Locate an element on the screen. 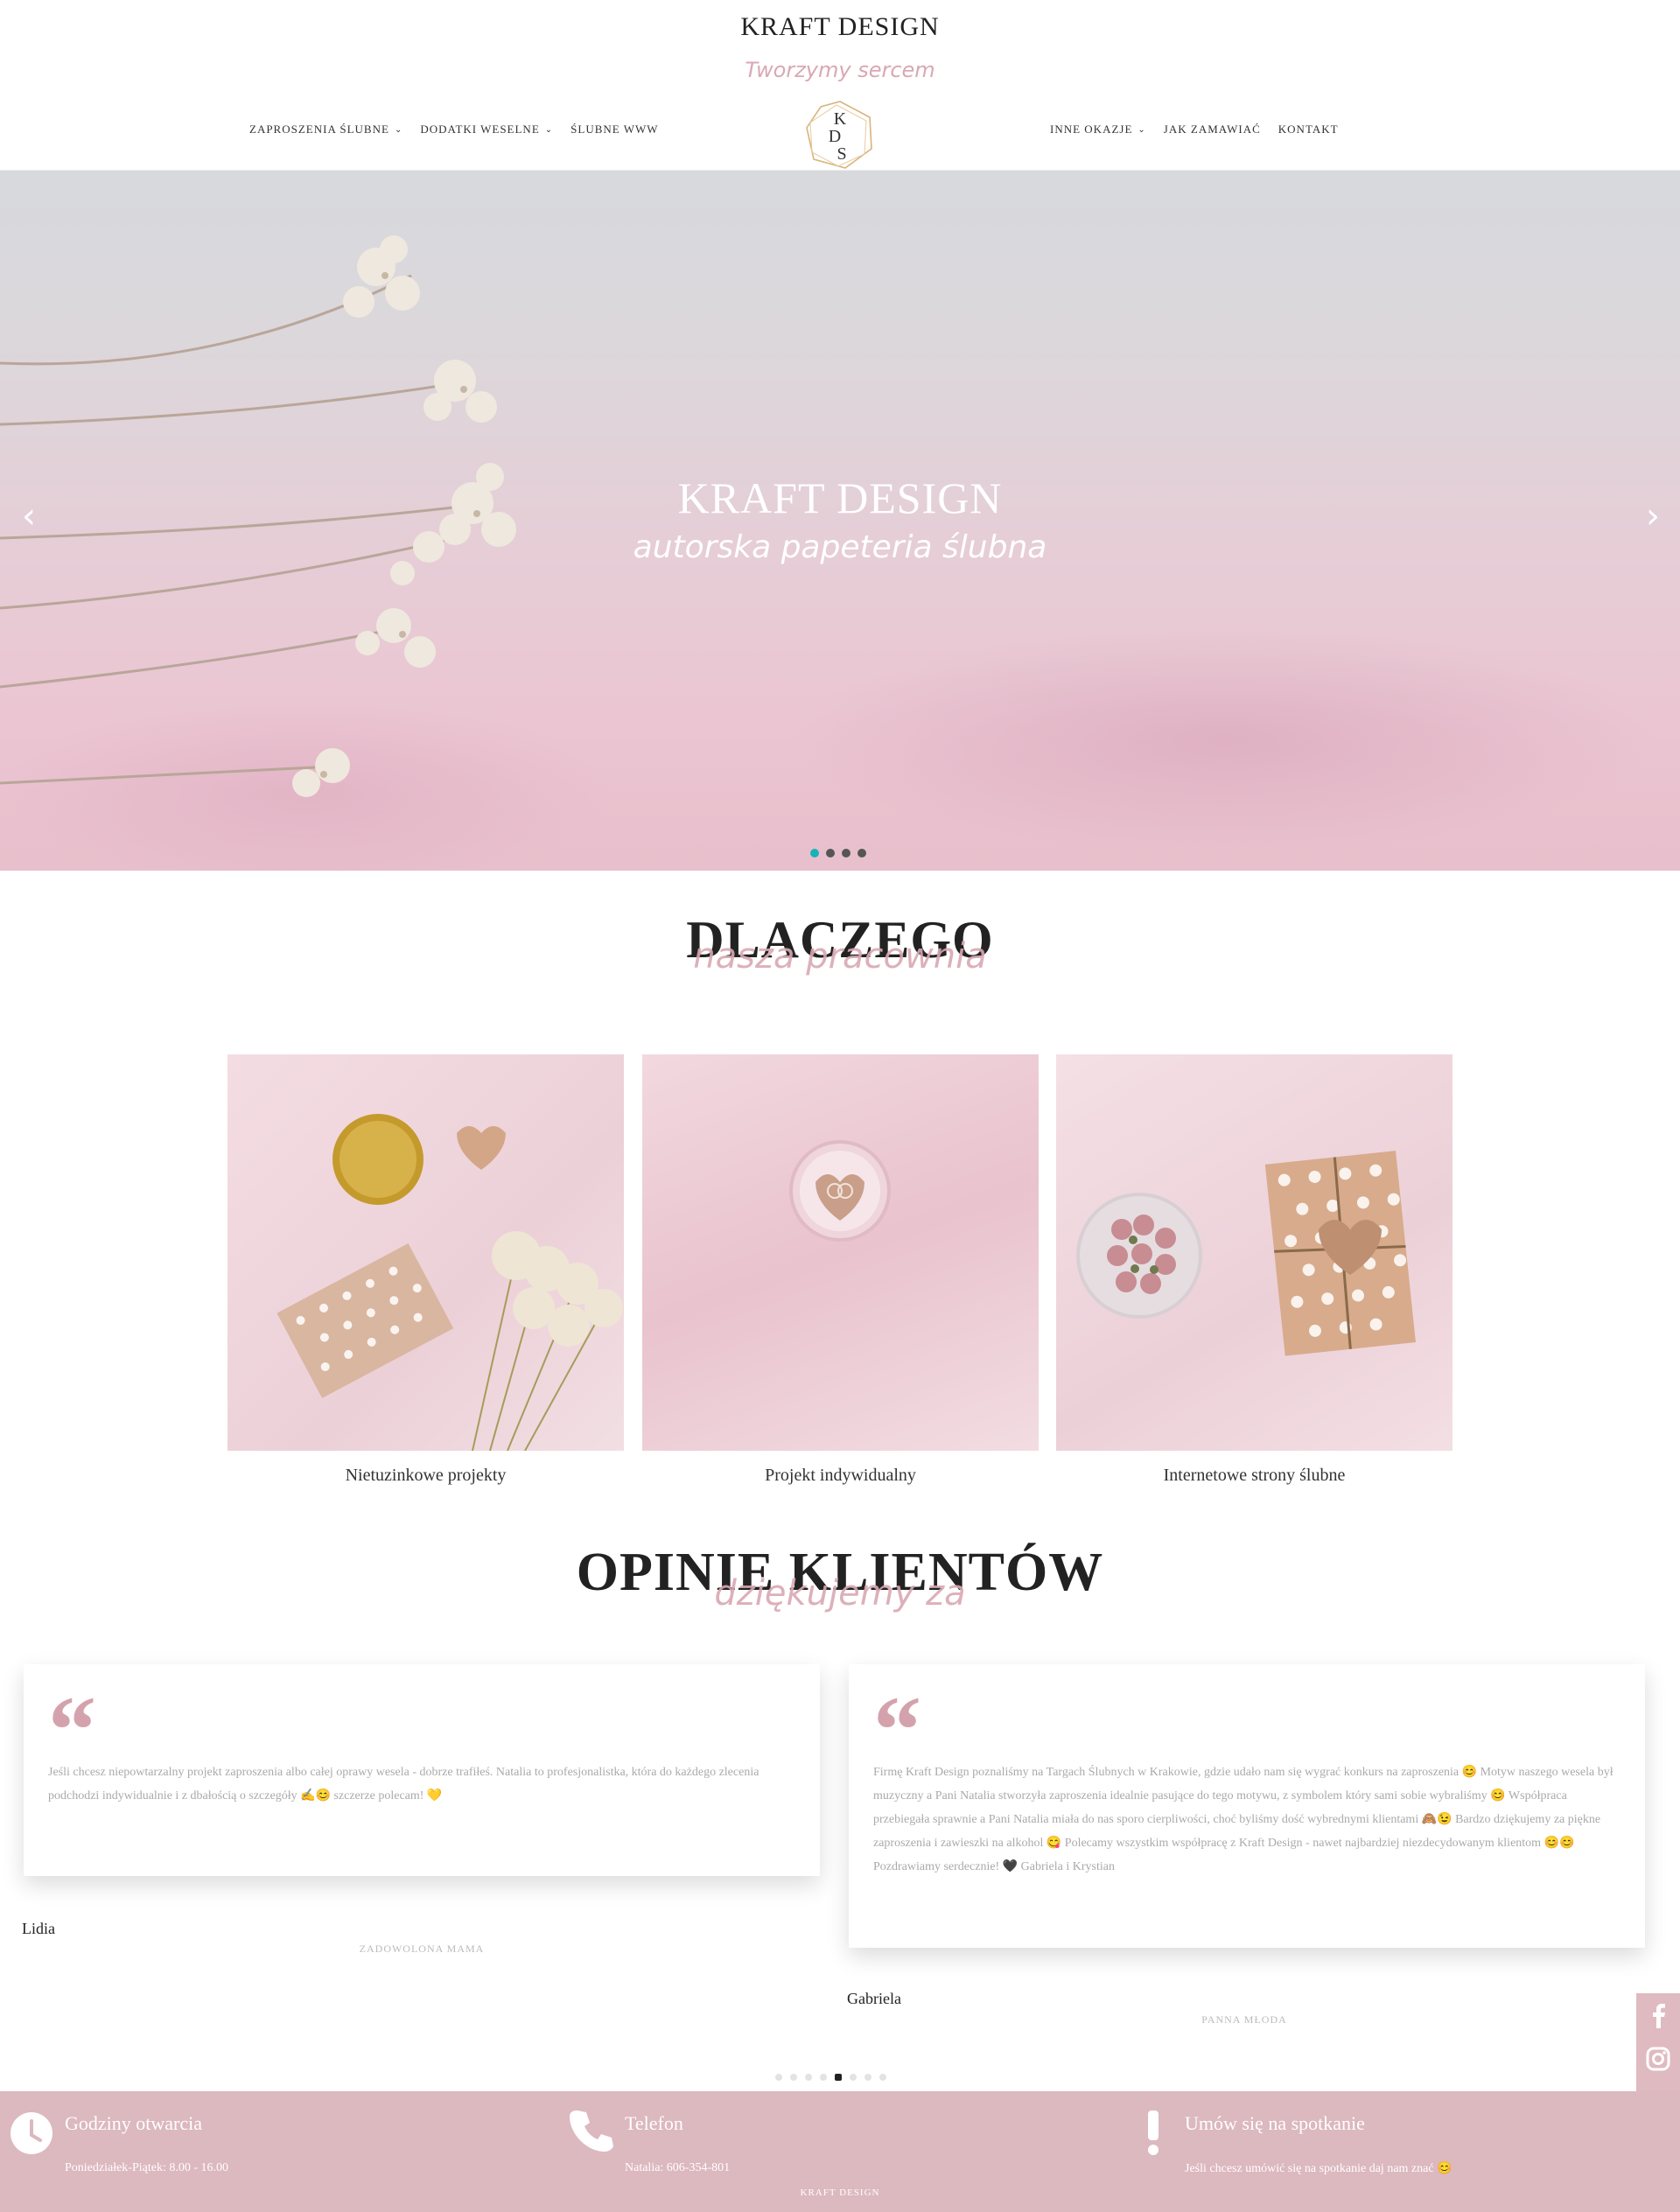 The width and height of the screenshot is (1680, 2212). feature-card: Internetowe strony ślubne is located at coordinates (1254, 1270).